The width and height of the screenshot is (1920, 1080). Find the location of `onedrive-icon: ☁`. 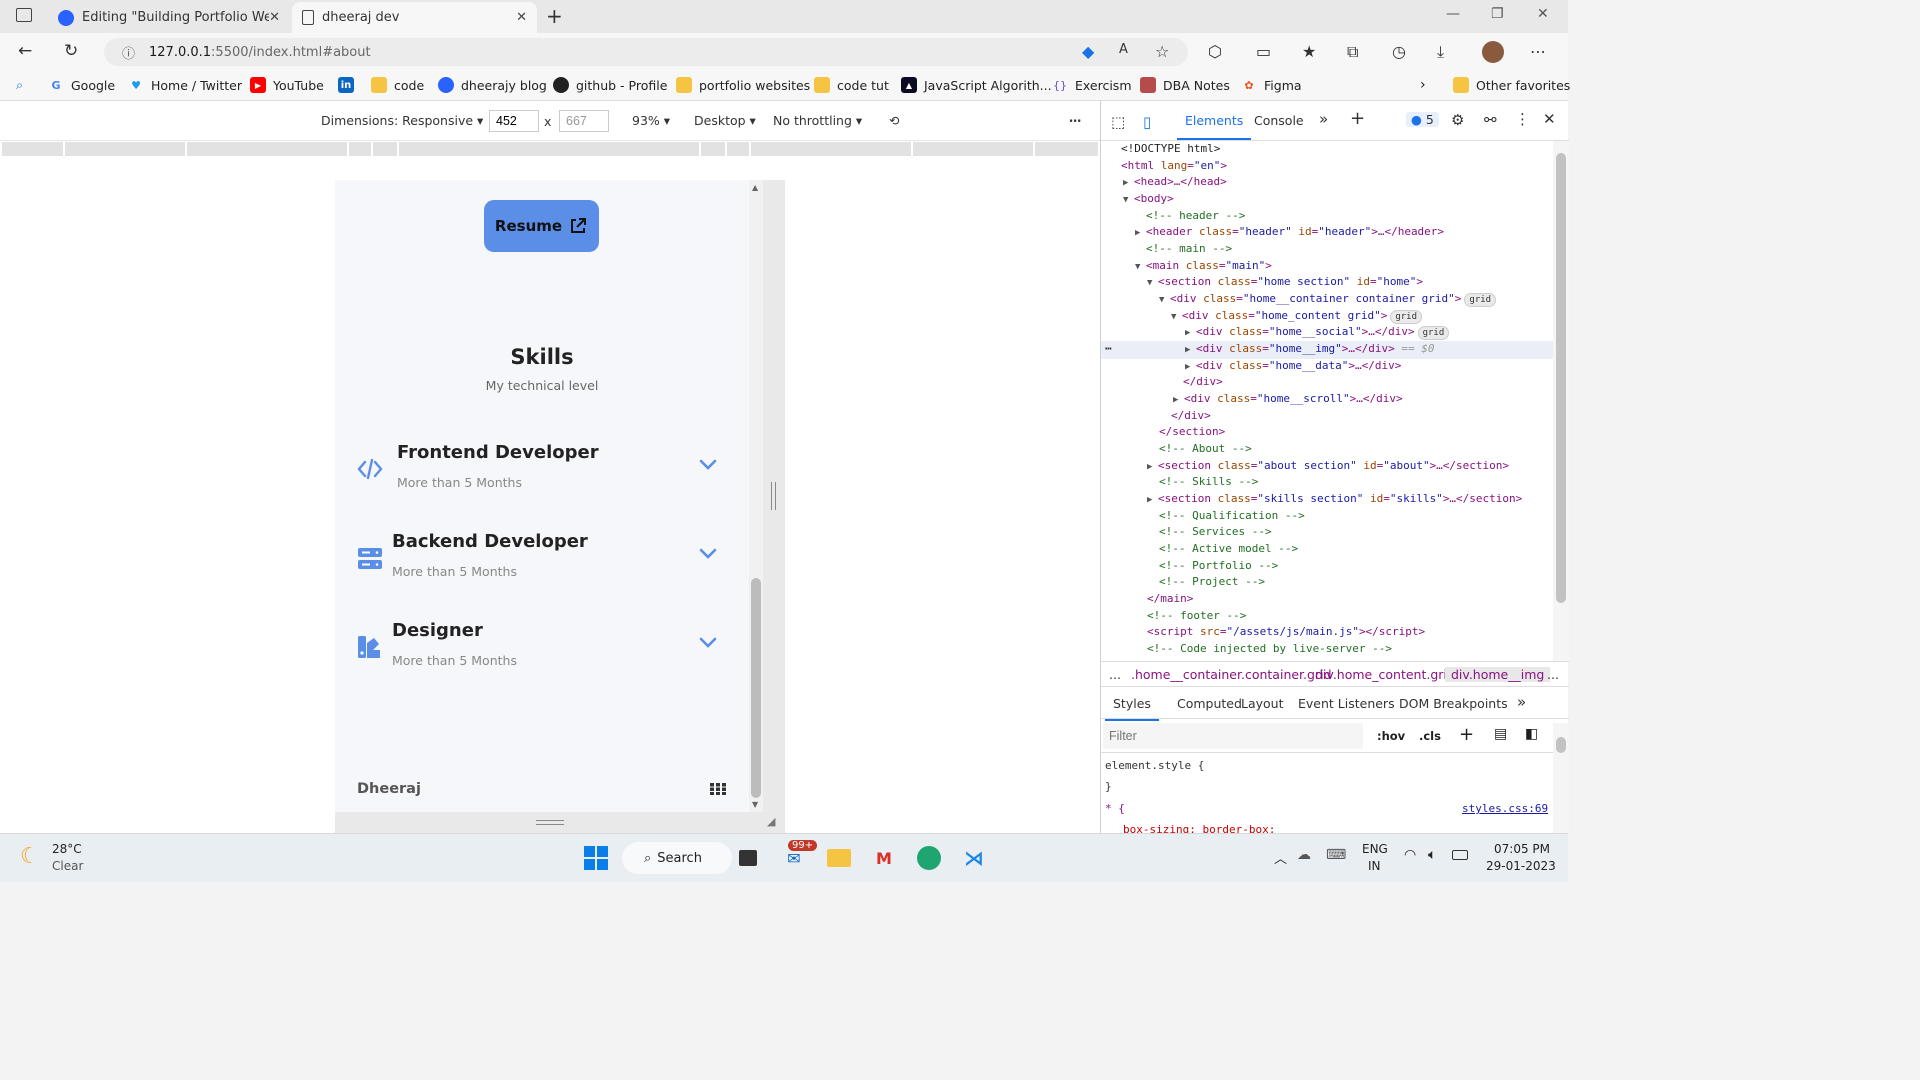

onedrive-icon: ☁ is located at coordinates (1304, 855).